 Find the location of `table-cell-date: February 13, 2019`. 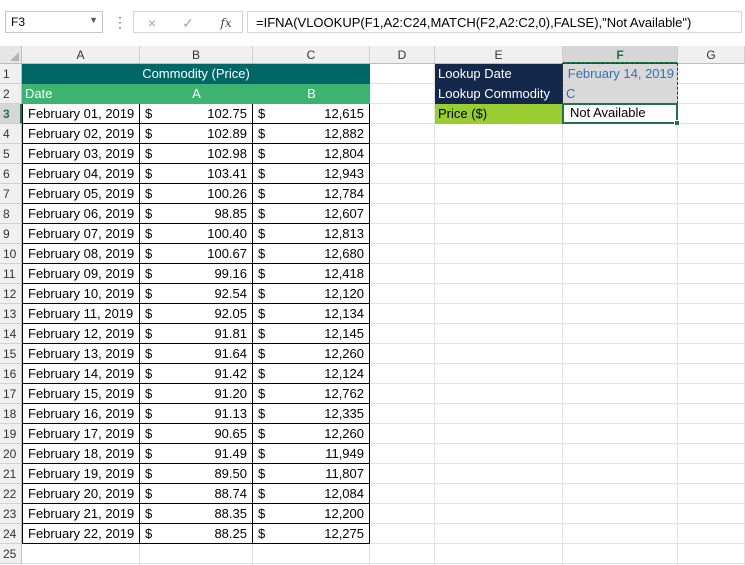

table-cell-date: February 13, 2019 is located at coordinates (81, 354).